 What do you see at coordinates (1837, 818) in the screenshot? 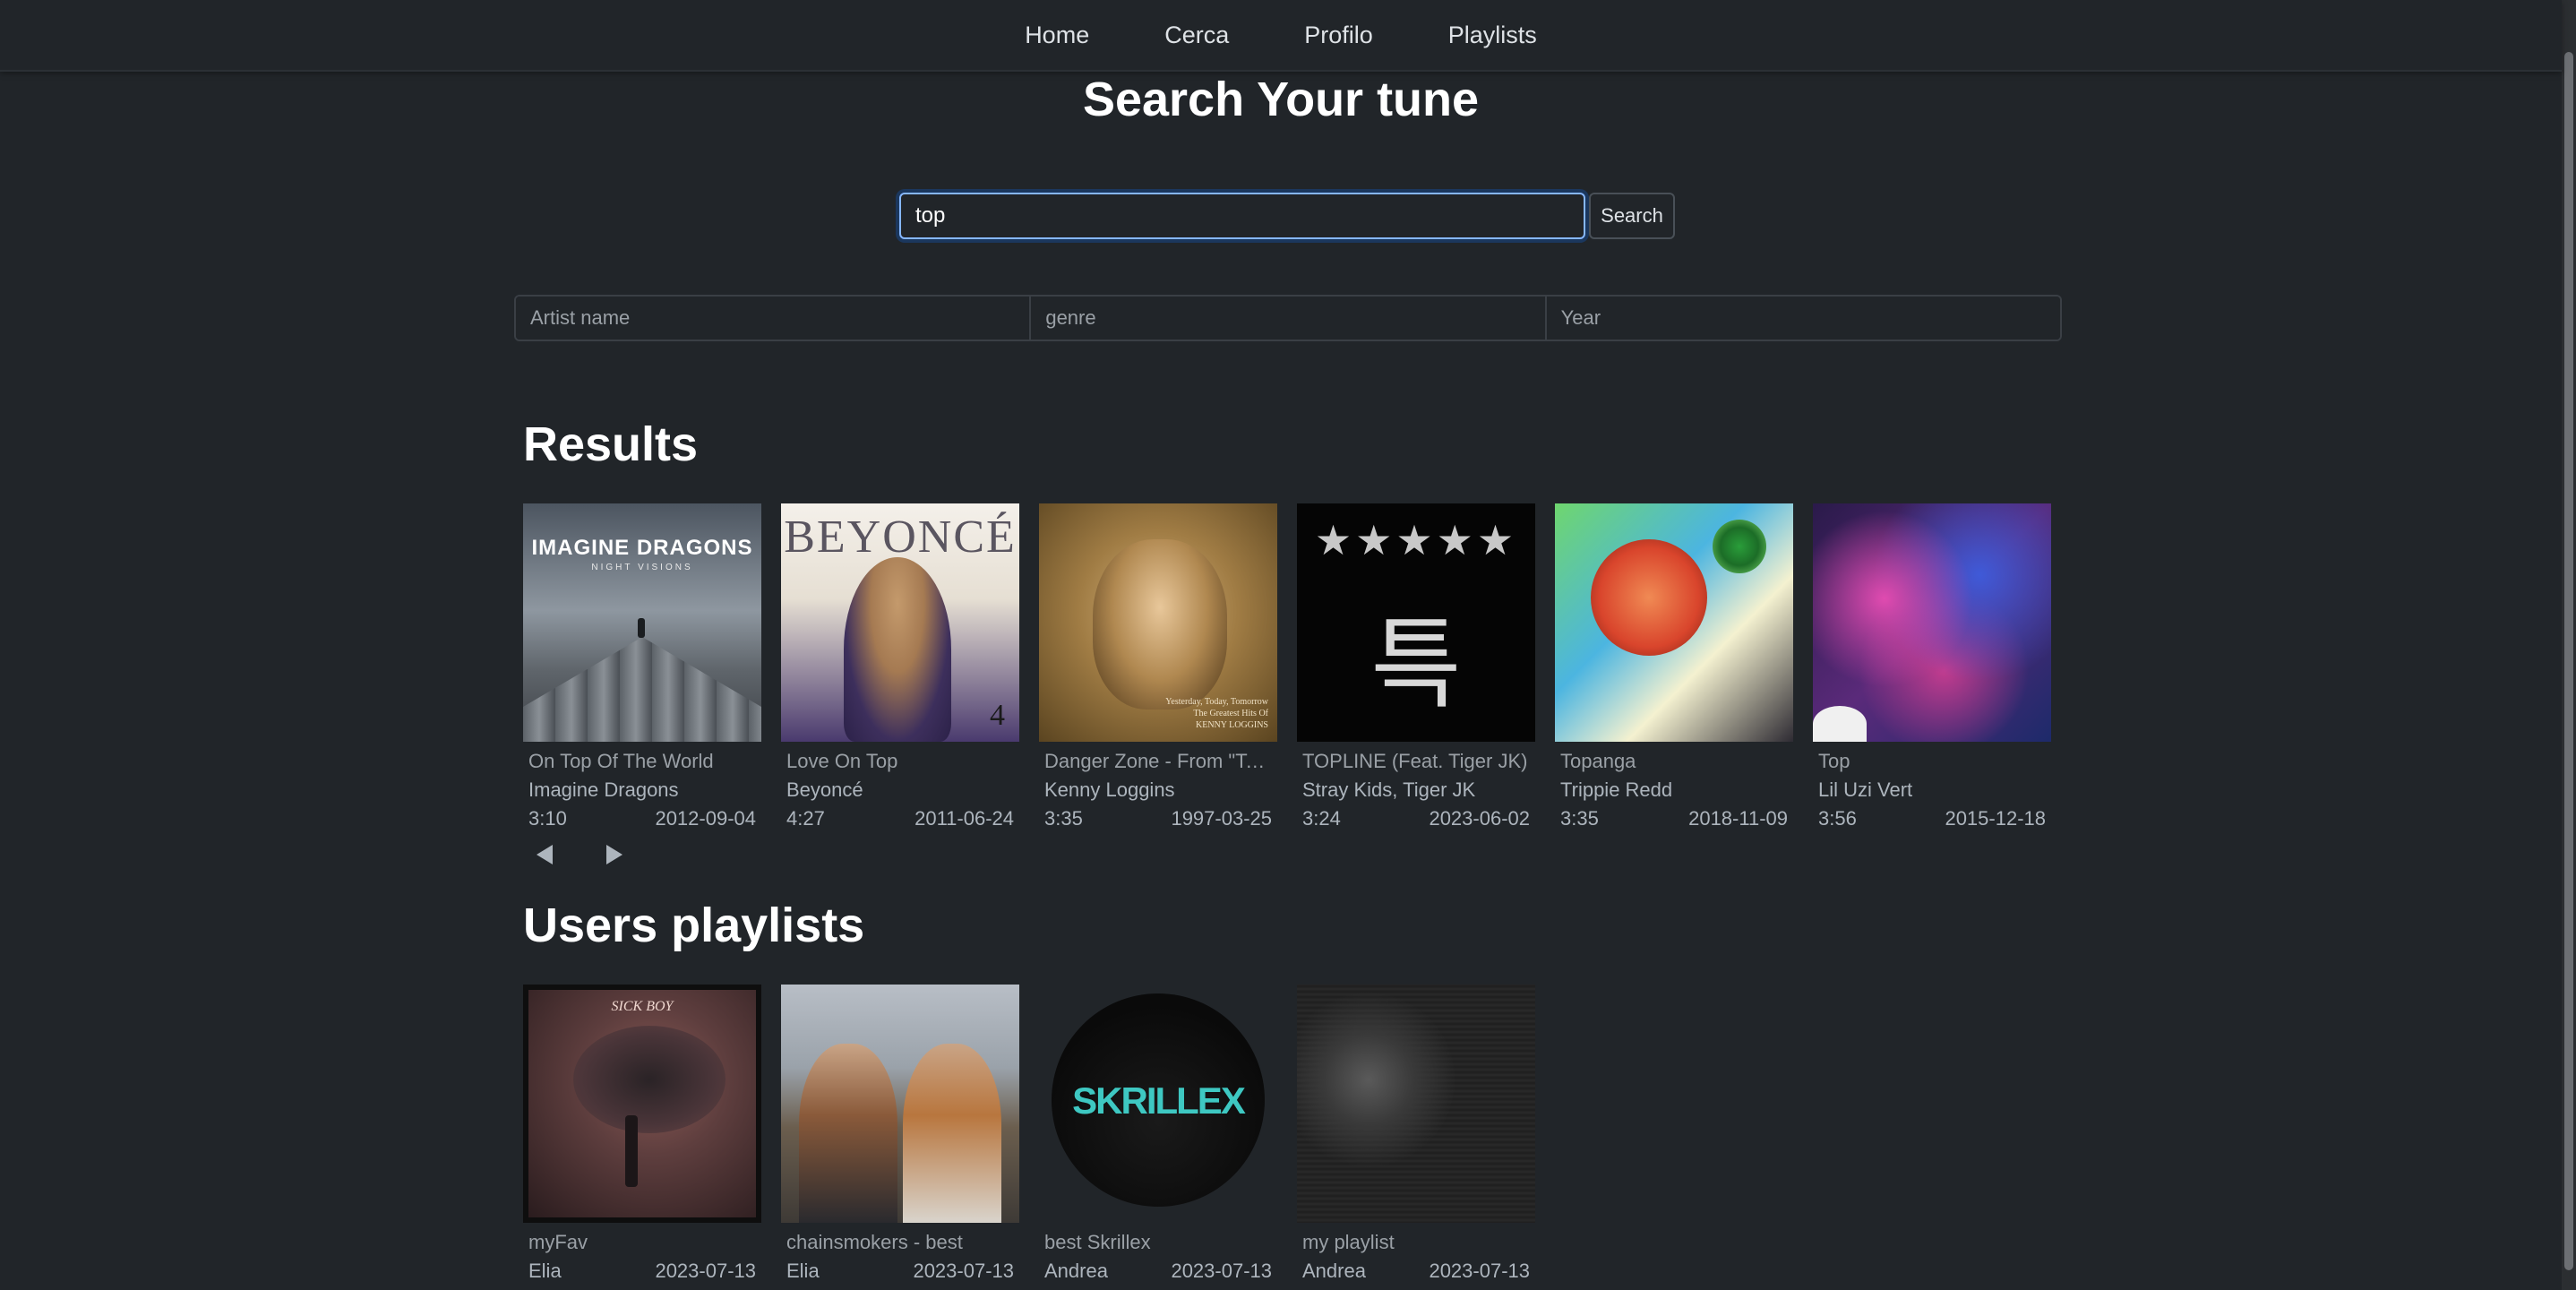
I see `track-duration: 3:56` at bounding box center [1837, 818].